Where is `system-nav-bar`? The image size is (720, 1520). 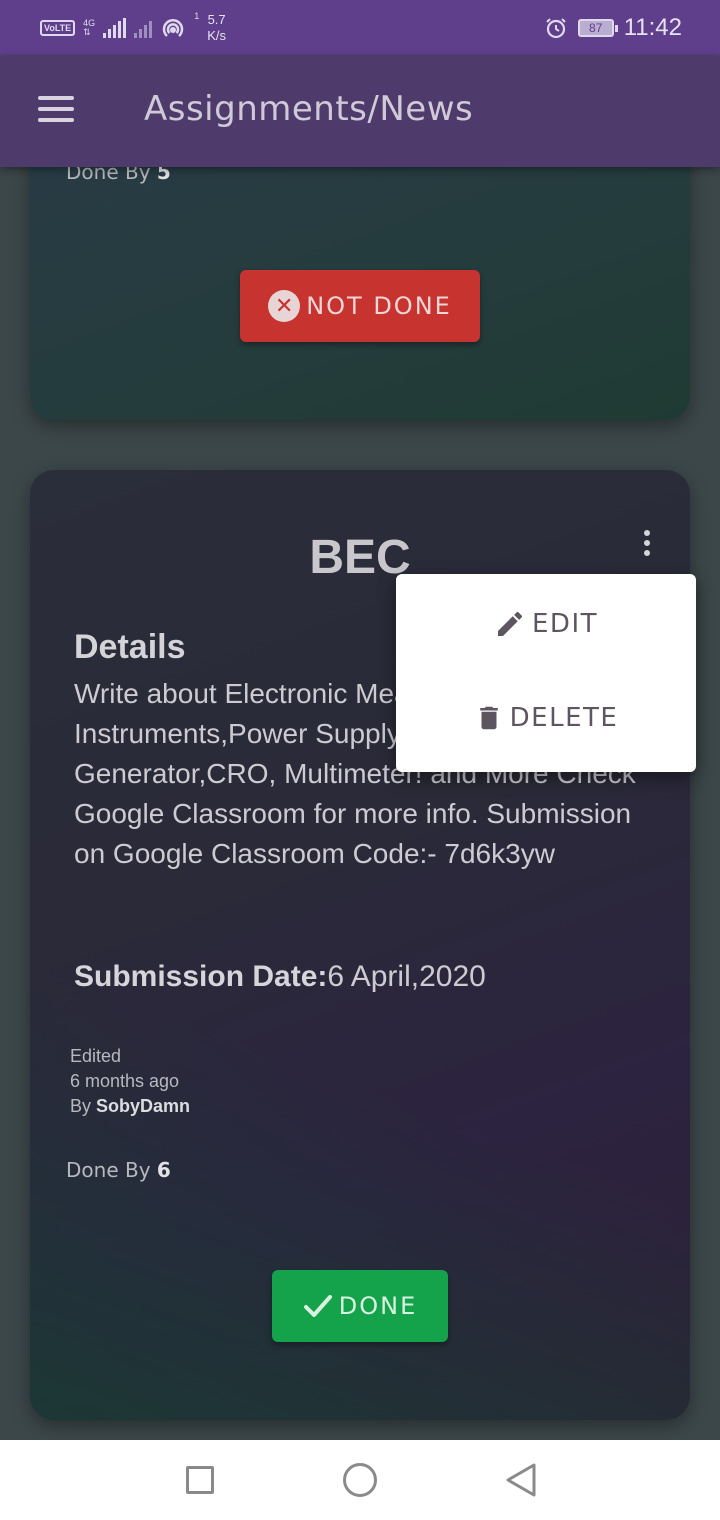 system-nav-bar is located at coordinates (360, 1480).